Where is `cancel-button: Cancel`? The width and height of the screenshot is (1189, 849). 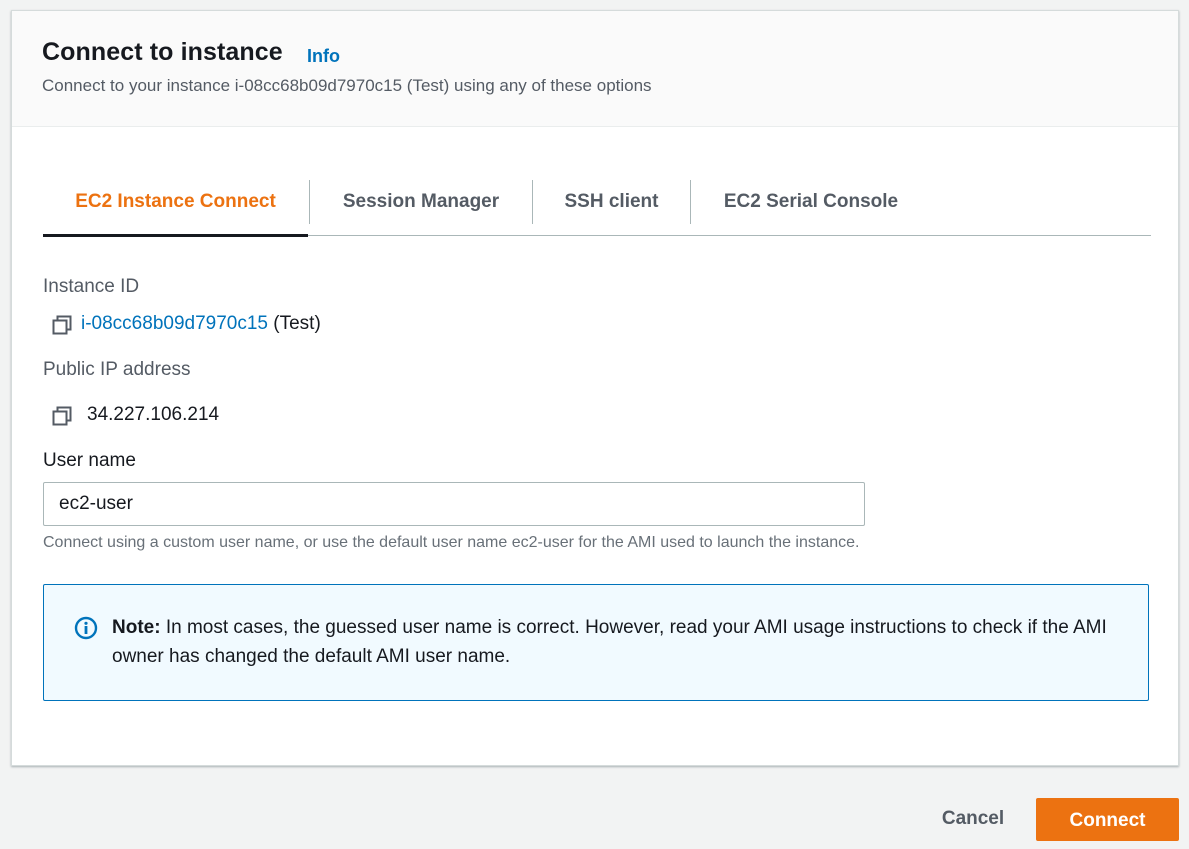 cancel-button: Cancel is located at coordinates (973, 819).